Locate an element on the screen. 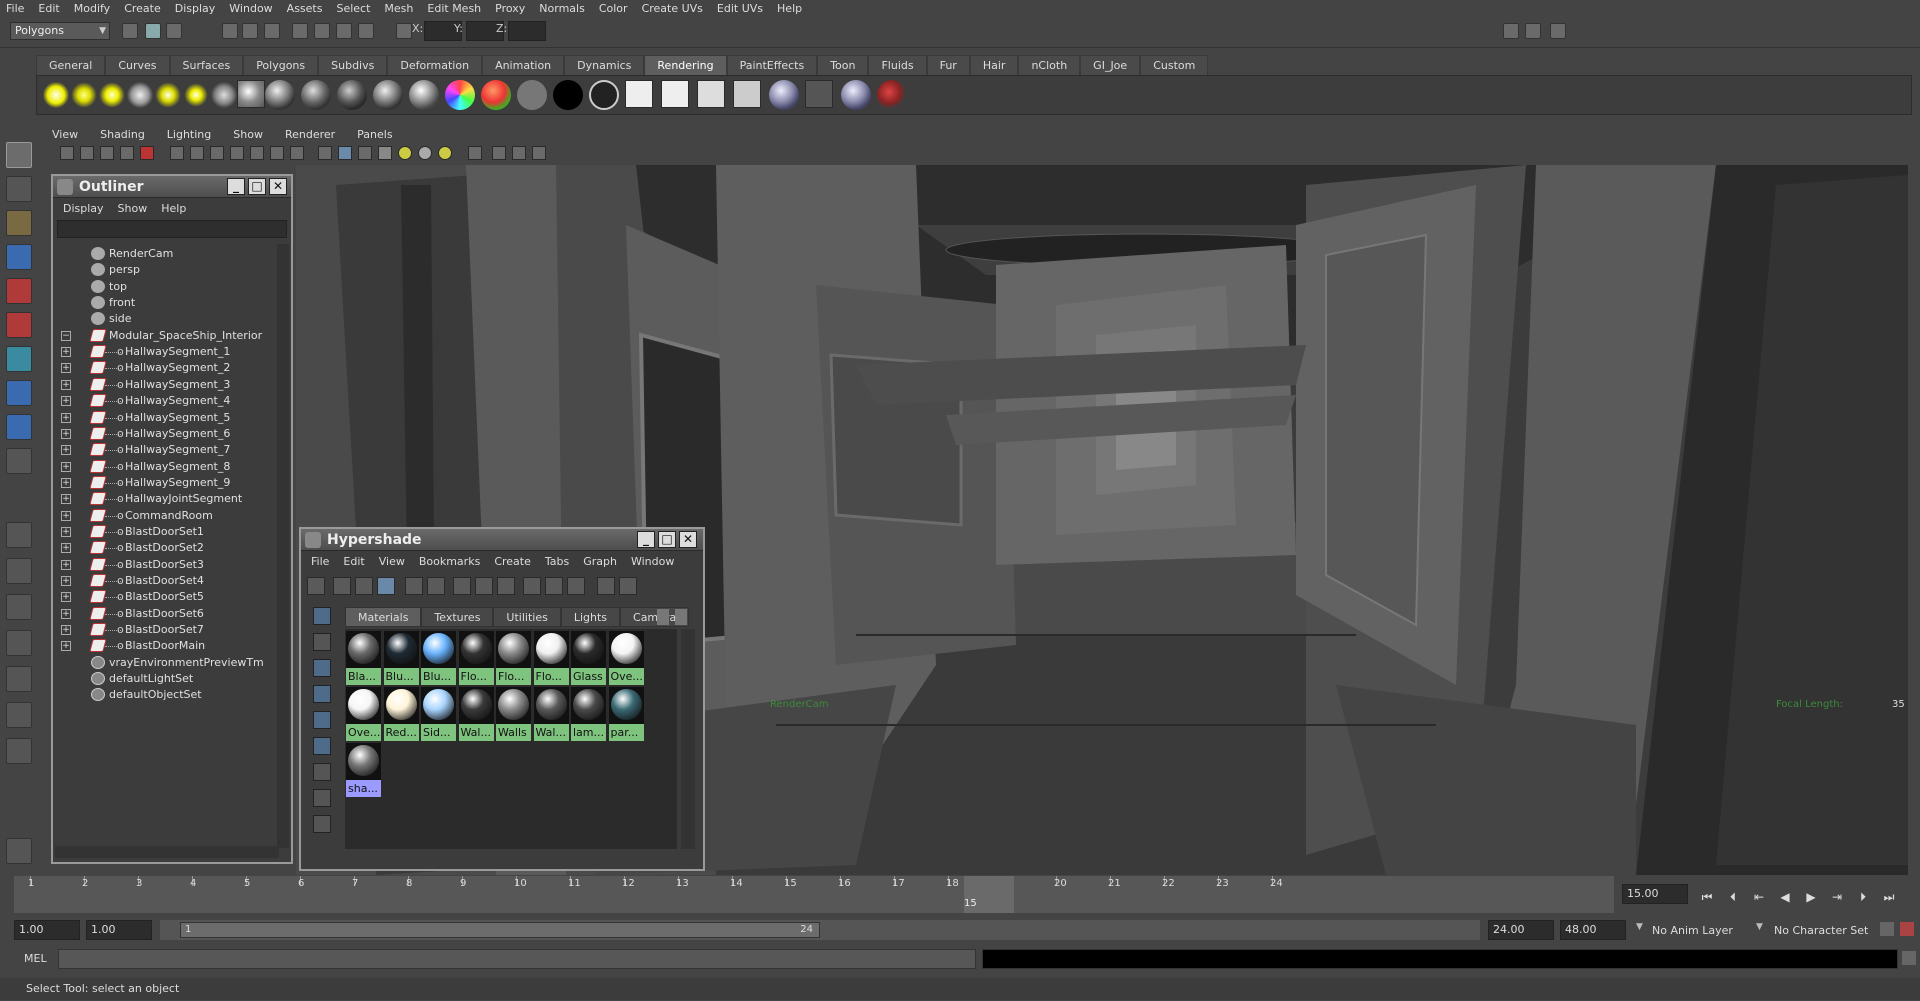 The width and height of the screenshot is (1920, 1001). render-icon is located at coordinates (322, 31).